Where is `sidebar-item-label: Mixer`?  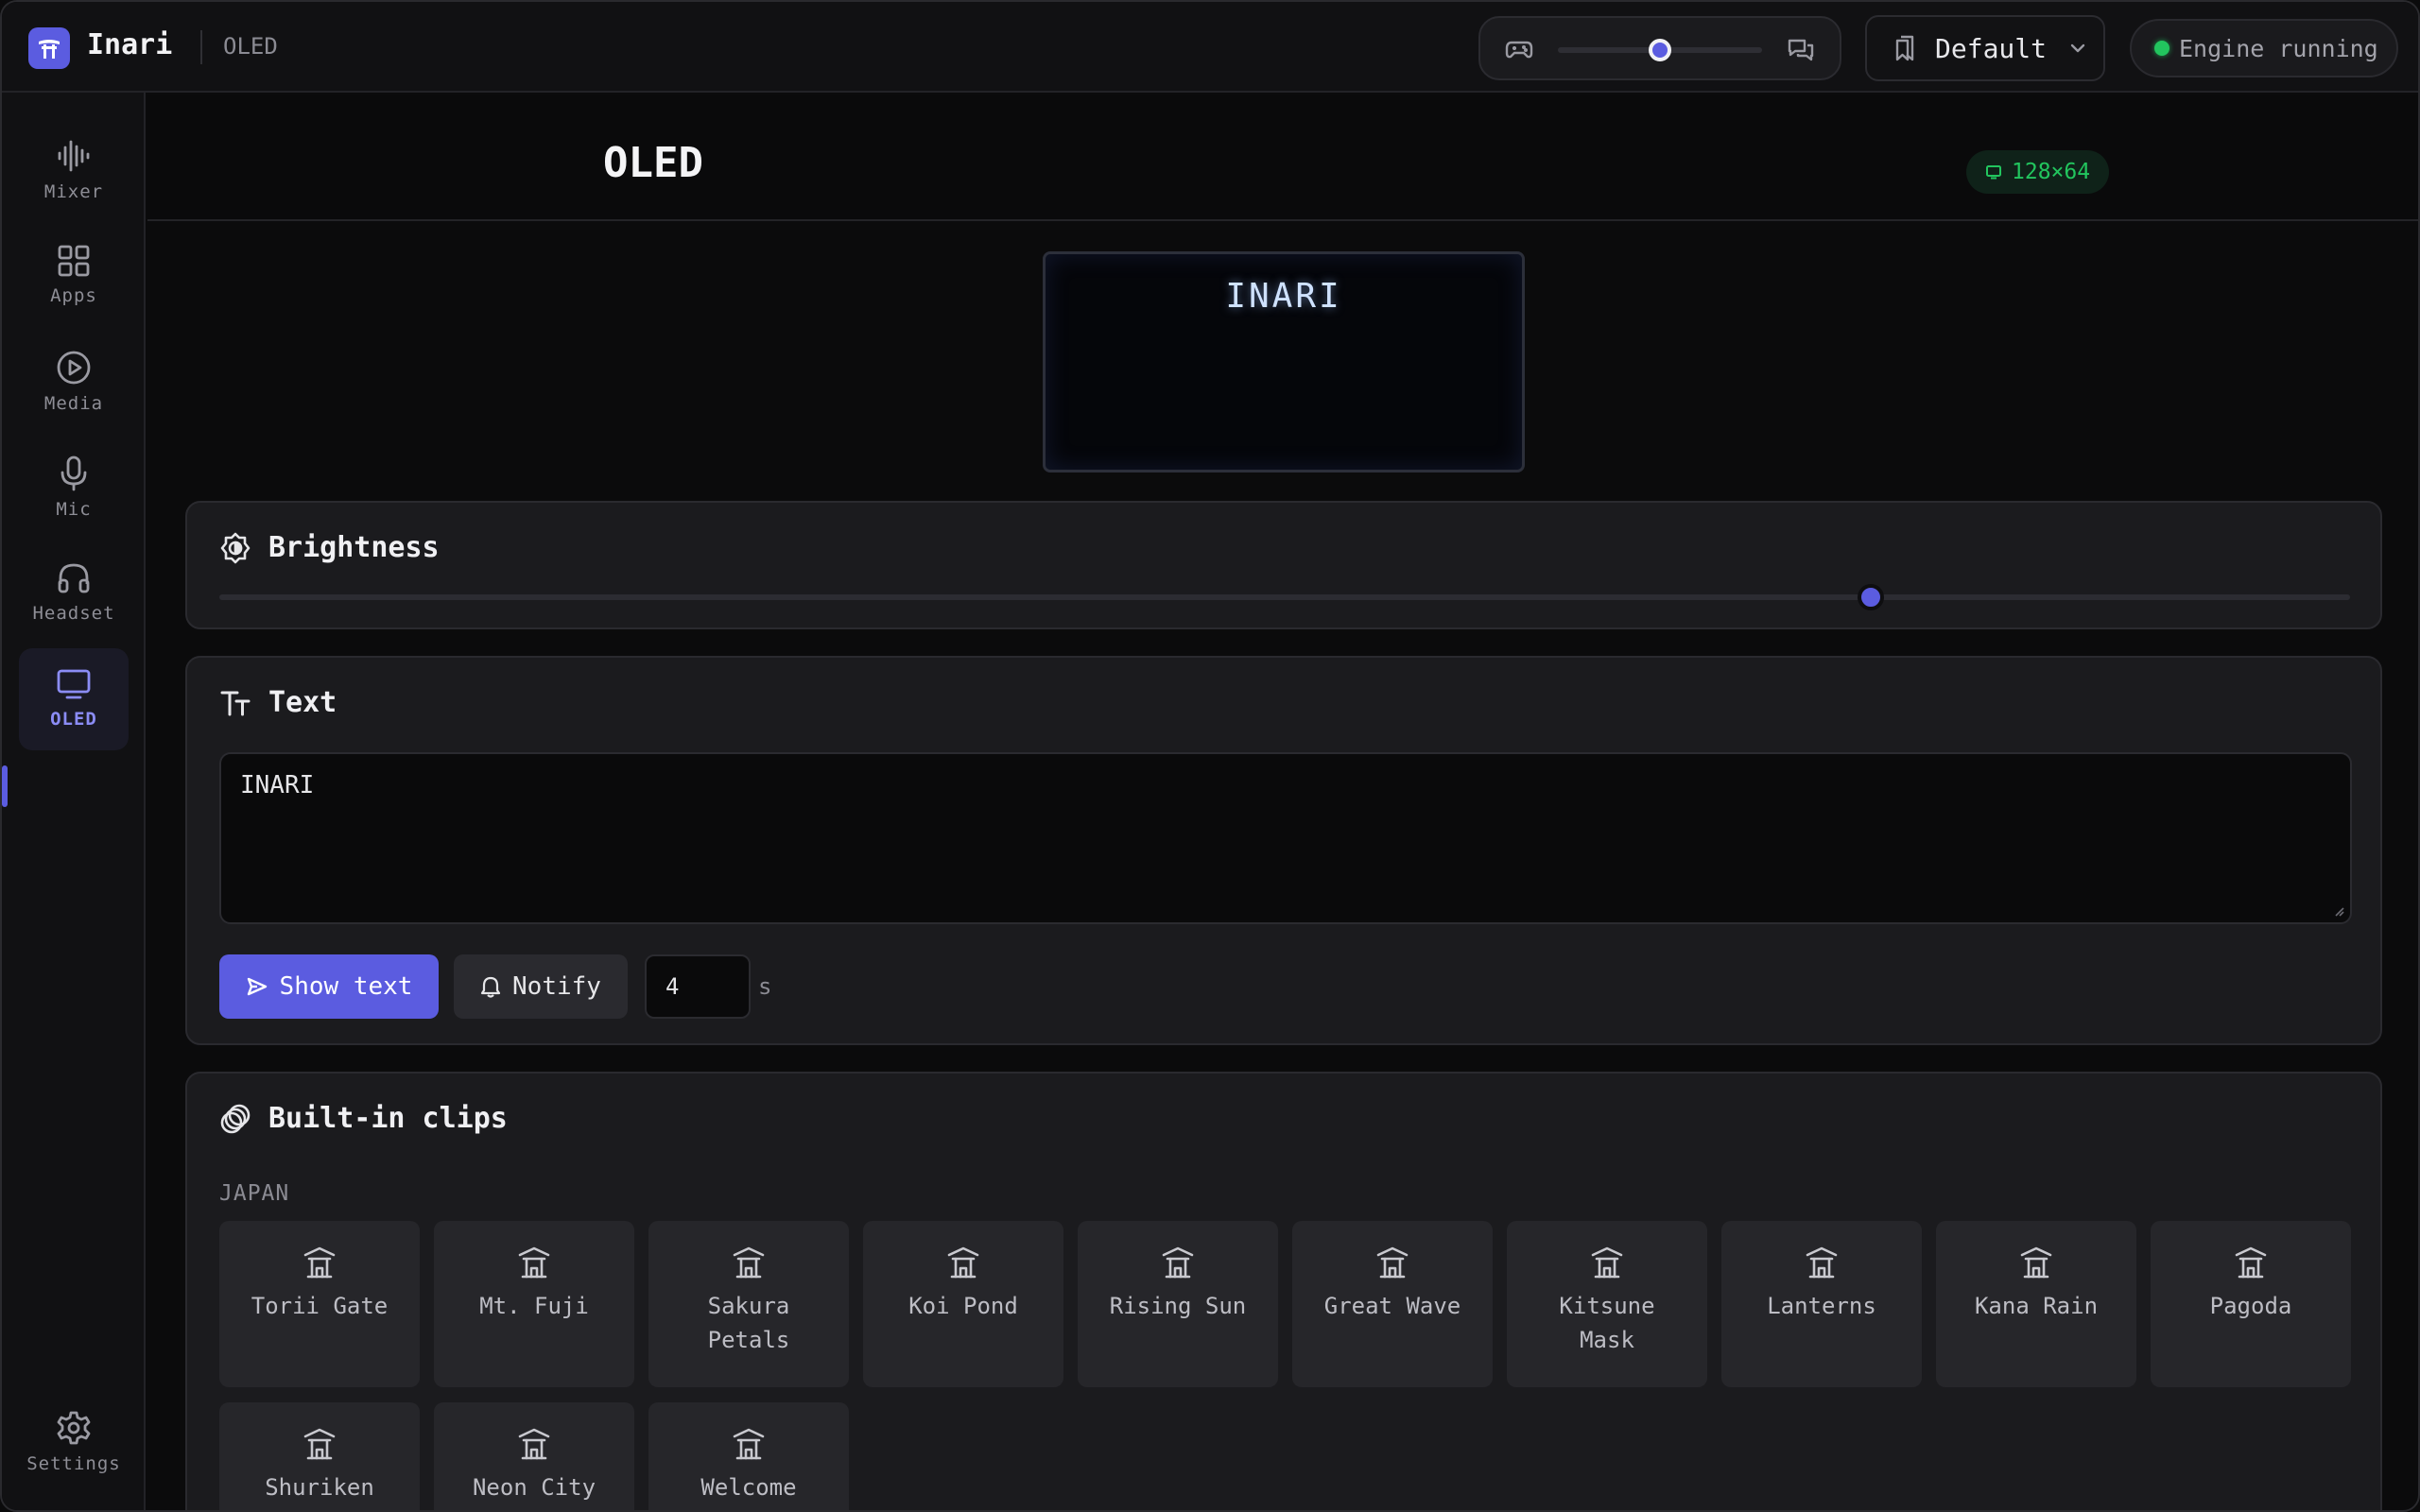 sidebar-item-label: Mixer is located at coordinates (73, 191).